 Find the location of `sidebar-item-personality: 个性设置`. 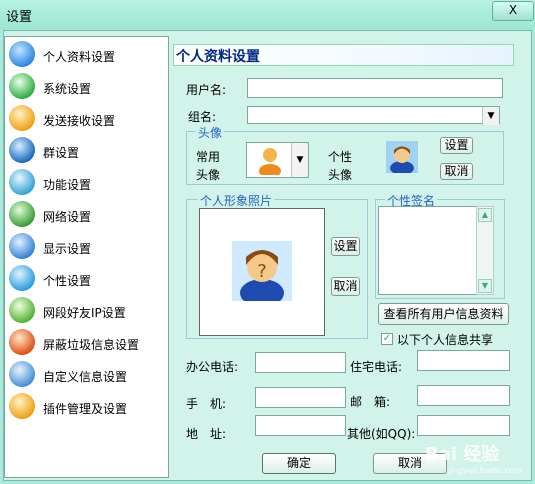

sidebar-item-personality: 个性设置 is located at coordinates (86, 279).